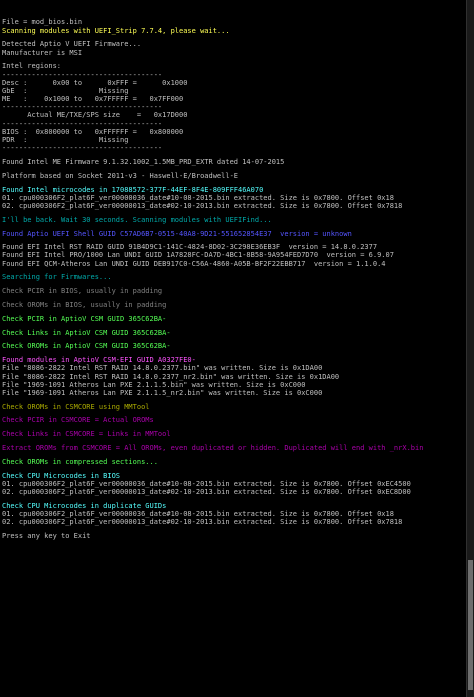  I want to click on console-line: Intel regions:, so click(32, 66).